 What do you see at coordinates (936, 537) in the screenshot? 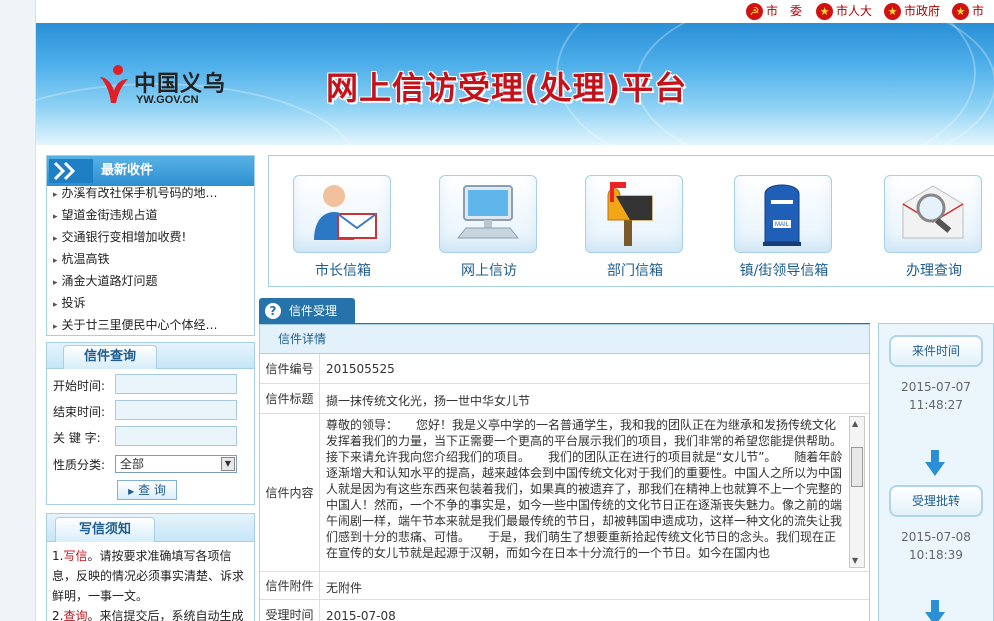
I see `accept-forward-date: 2015-07-08` at bounding box center [936, 537].